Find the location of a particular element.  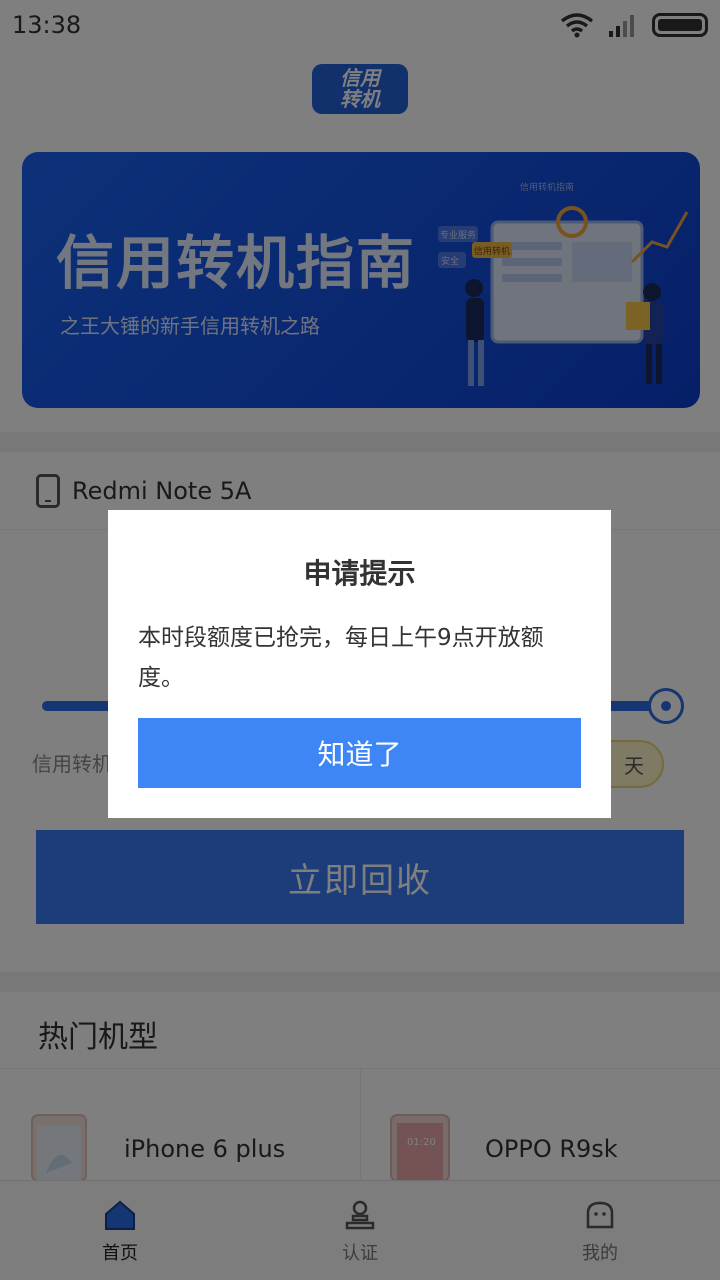

dialog-title: 申请提示 is located at coordinates (359, 573).